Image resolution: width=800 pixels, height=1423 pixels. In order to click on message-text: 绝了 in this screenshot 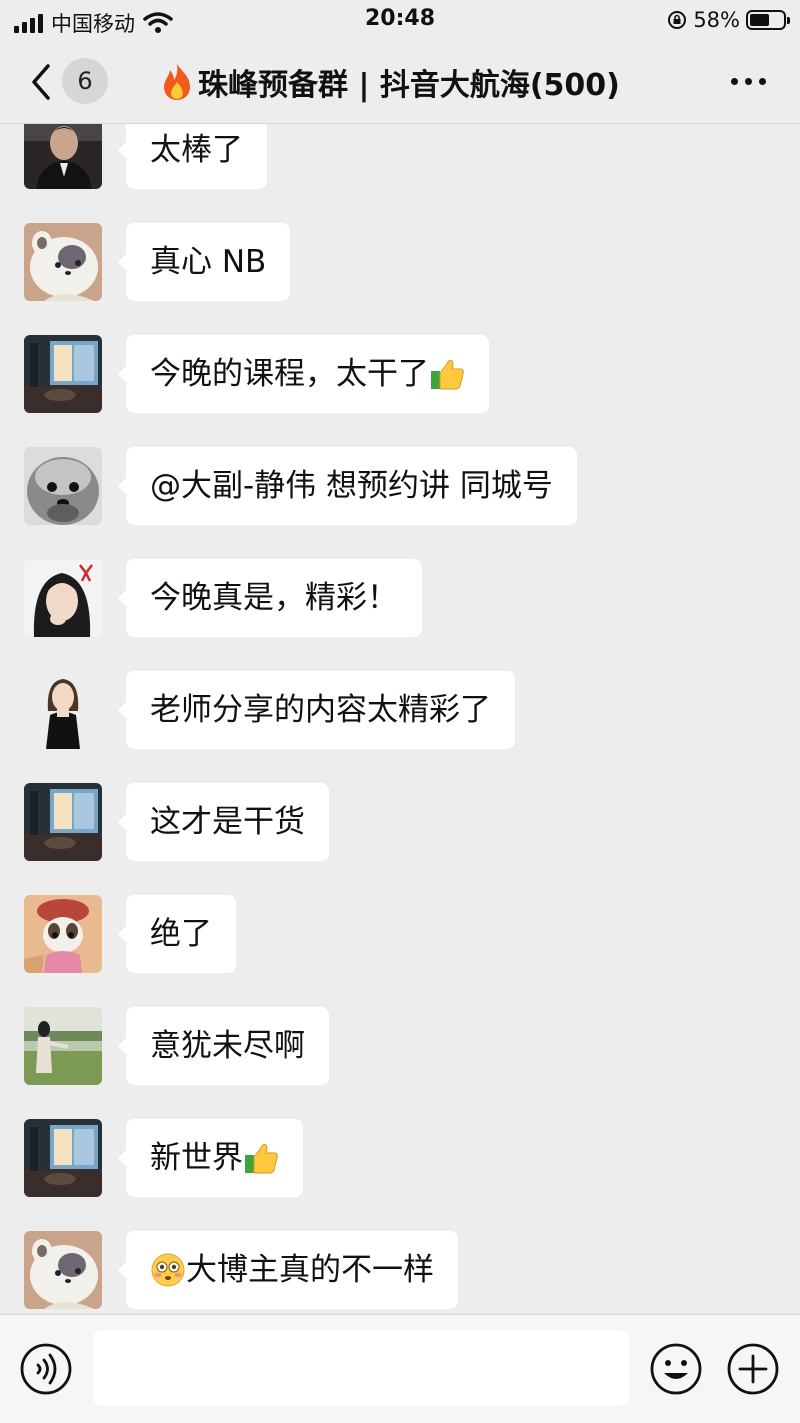, I will do `click(181, 934)`.